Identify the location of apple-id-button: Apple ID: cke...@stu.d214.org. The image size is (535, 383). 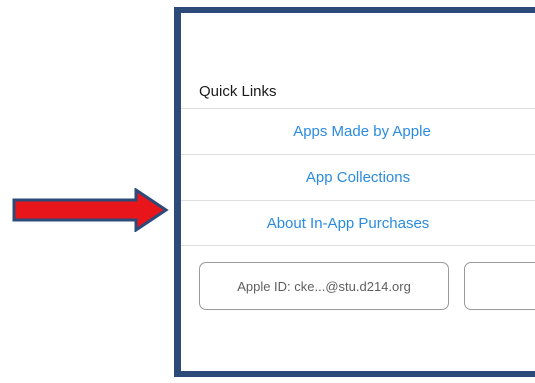
(324, 286).